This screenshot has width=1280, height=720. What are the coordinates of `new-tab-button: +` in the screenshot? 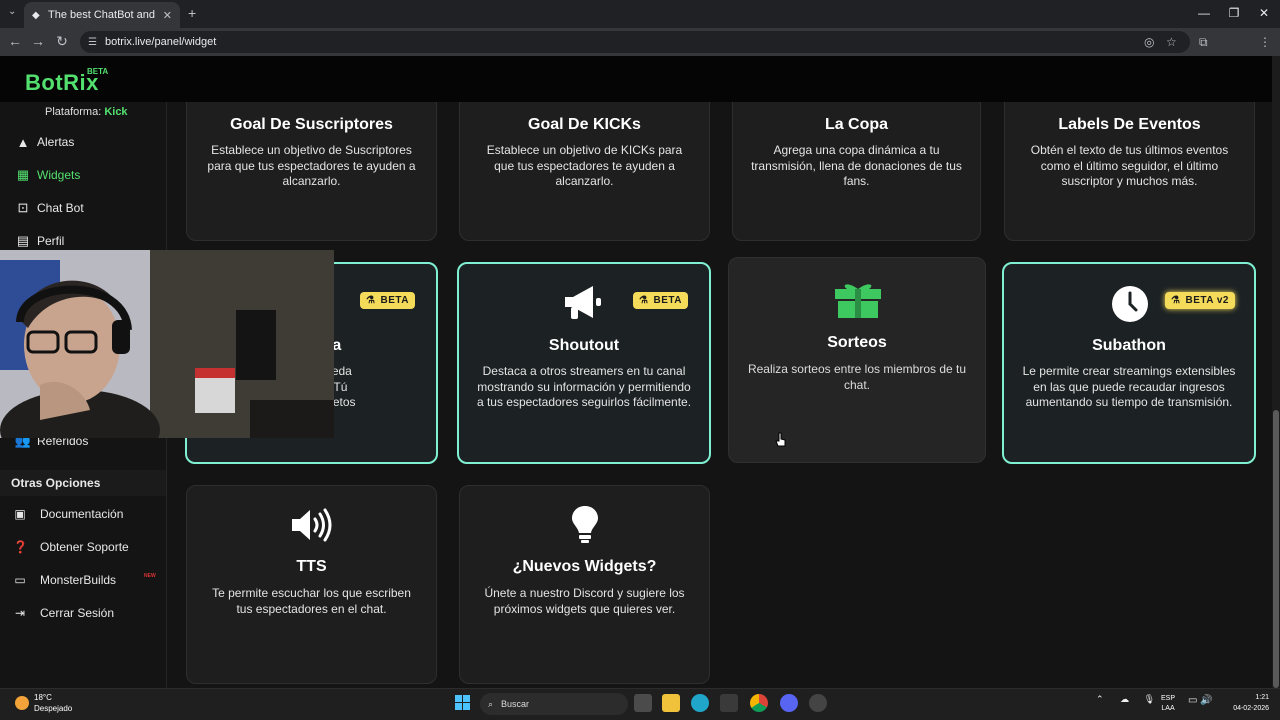 It's located at (192, 13).